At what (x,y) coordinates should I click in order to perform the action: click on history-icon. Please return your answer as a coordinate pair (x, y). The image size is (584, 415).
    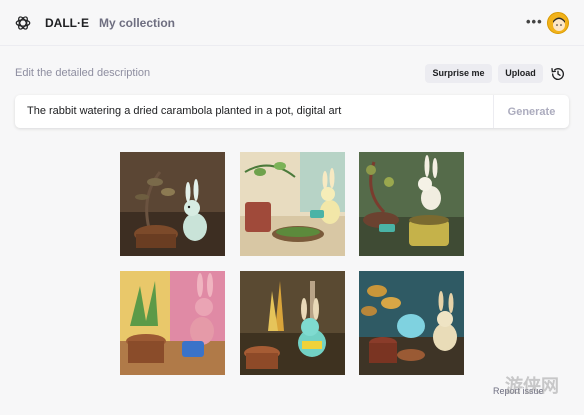
    Looking at the image, I should click on (558, 74).